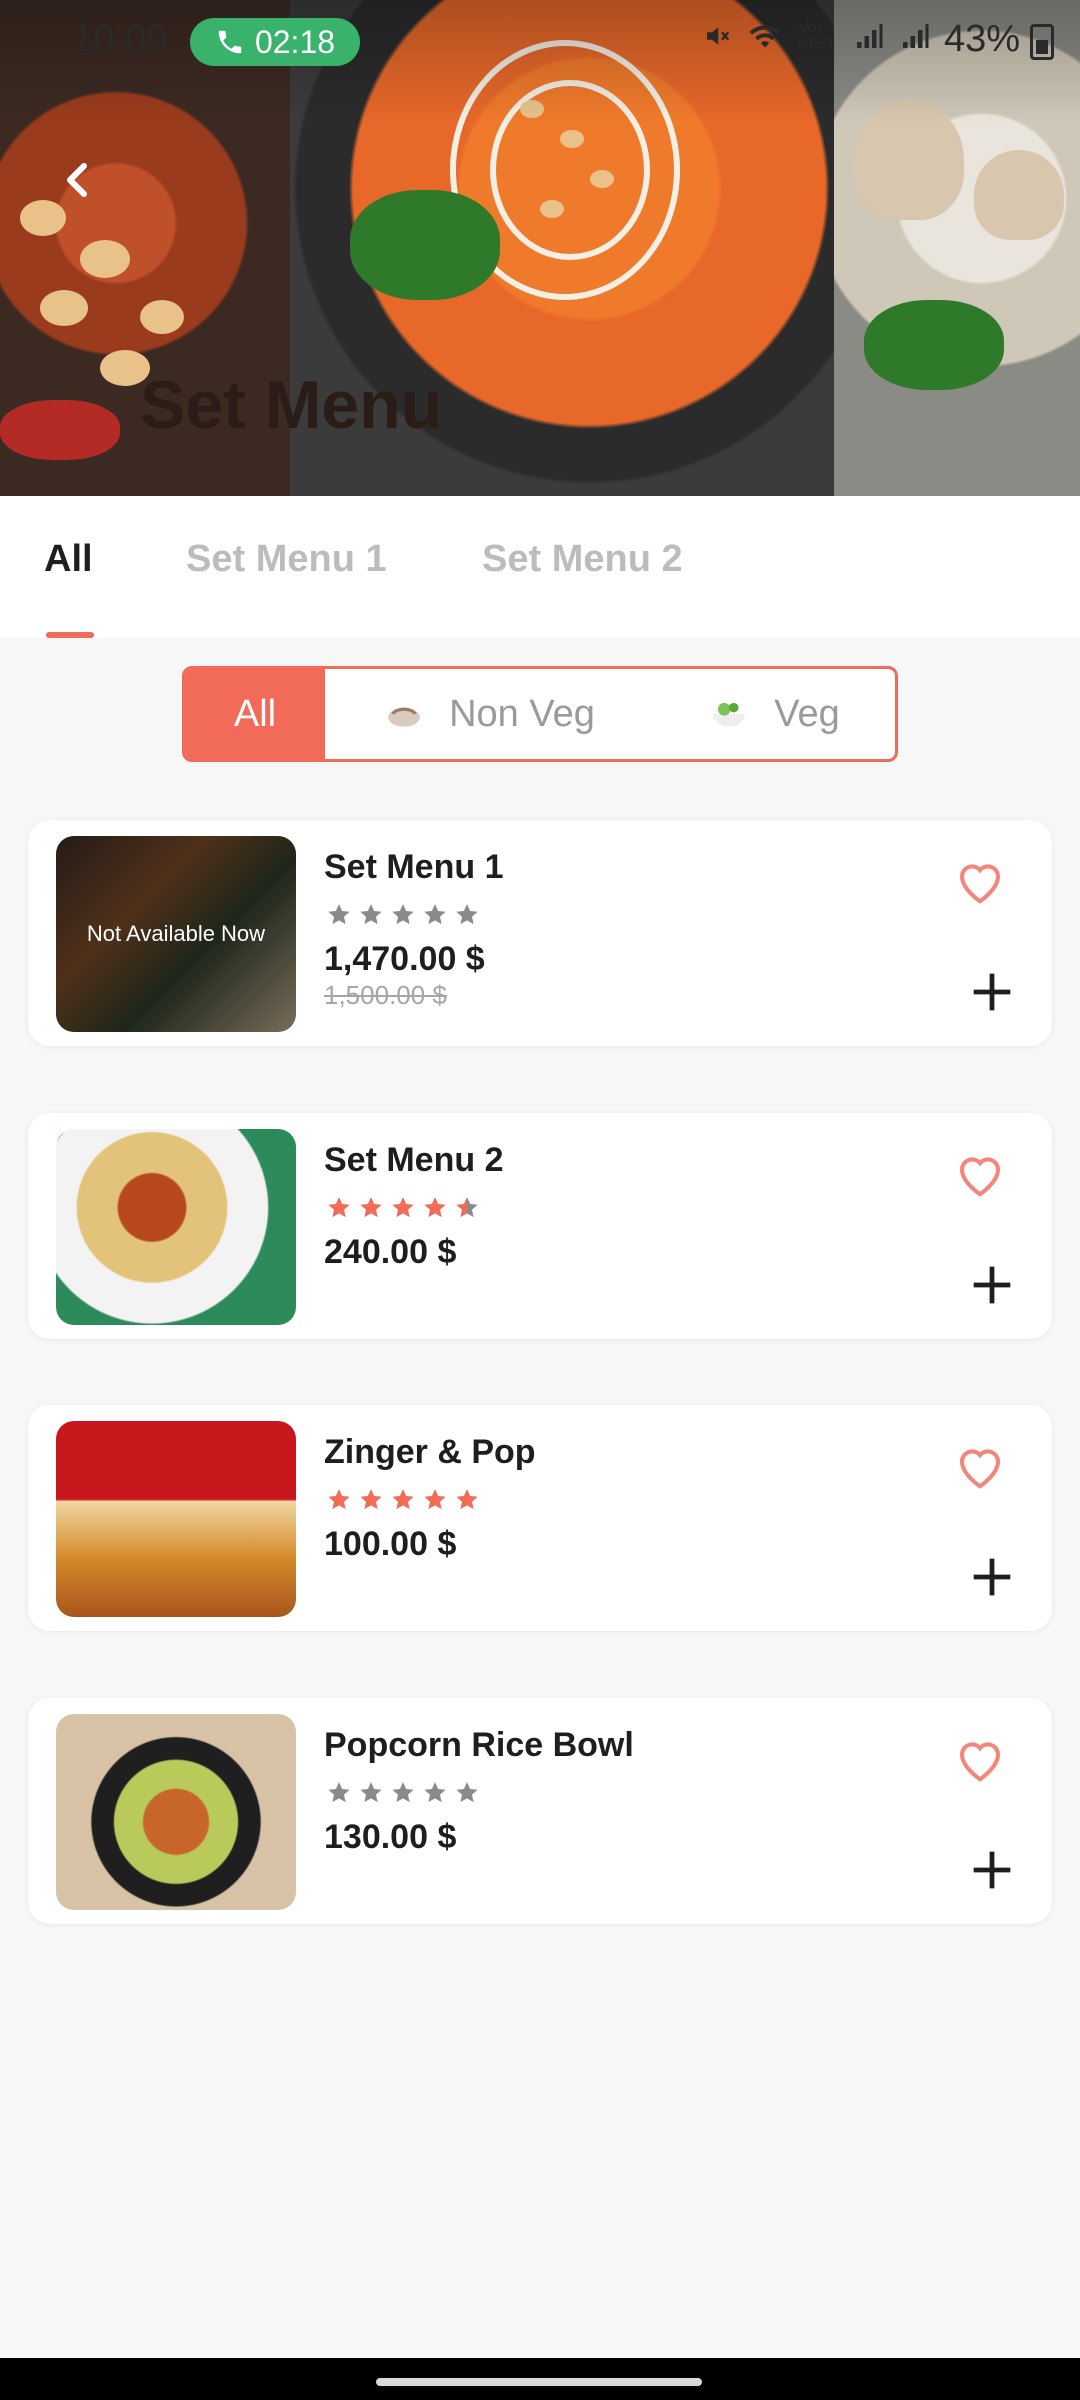 The height and width of the screenshot is (2400, 1080). I want to click on diet-filter: All Non Veg Veg, so click(540, 714).